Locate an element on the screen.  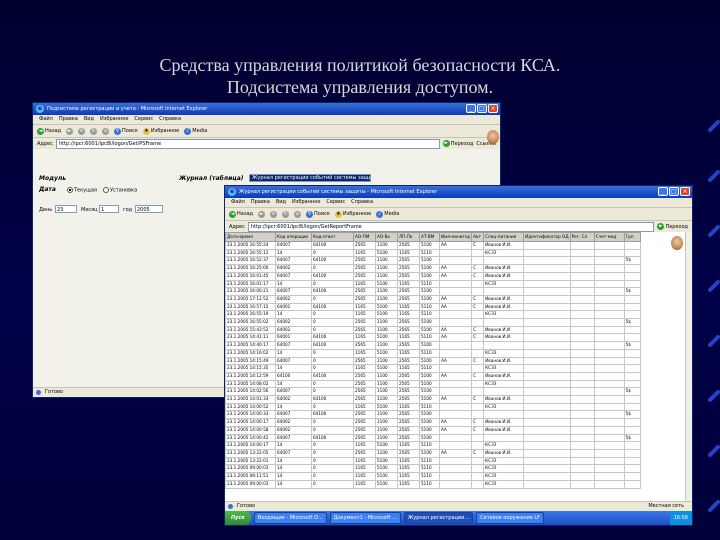
table-cell: 1165 is located at coordinates (408, 407).